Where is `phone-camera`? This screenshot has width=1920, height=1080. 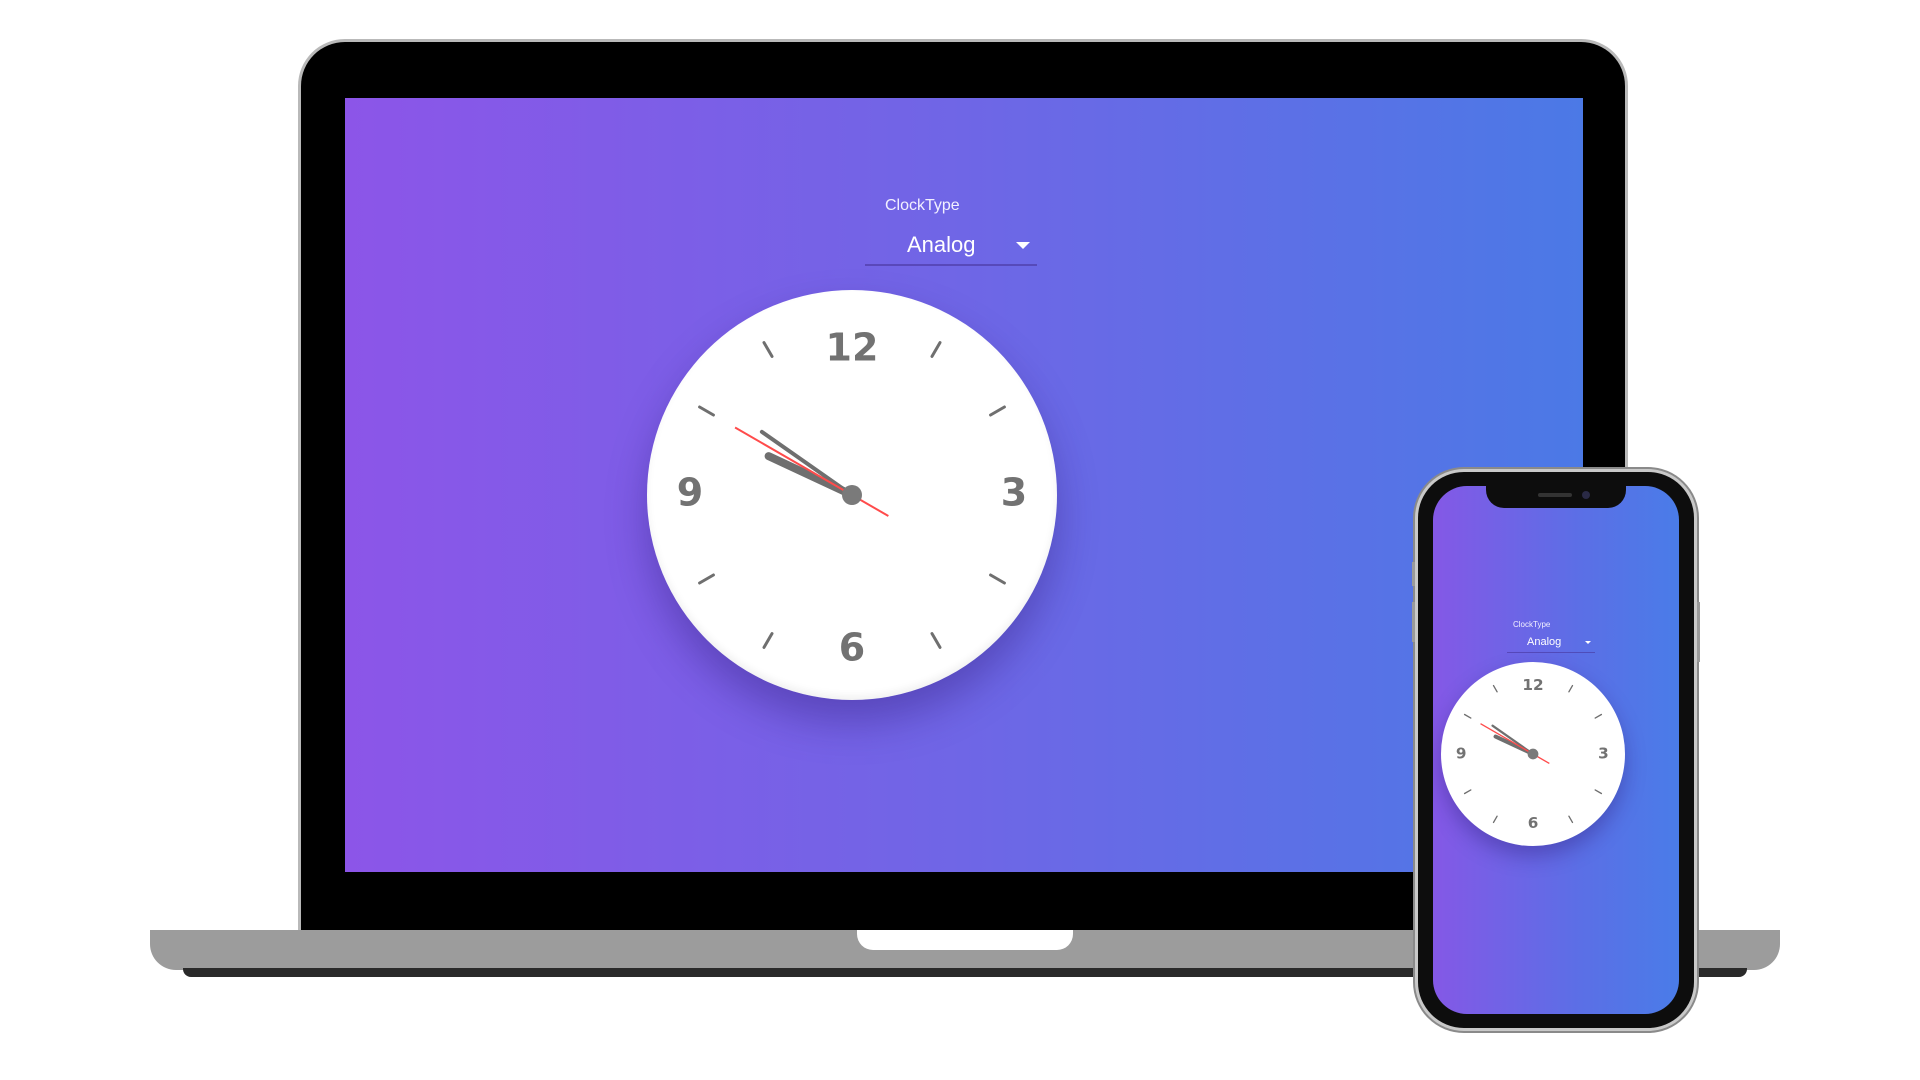
phone-camera is located at coordinates (1586, 495).